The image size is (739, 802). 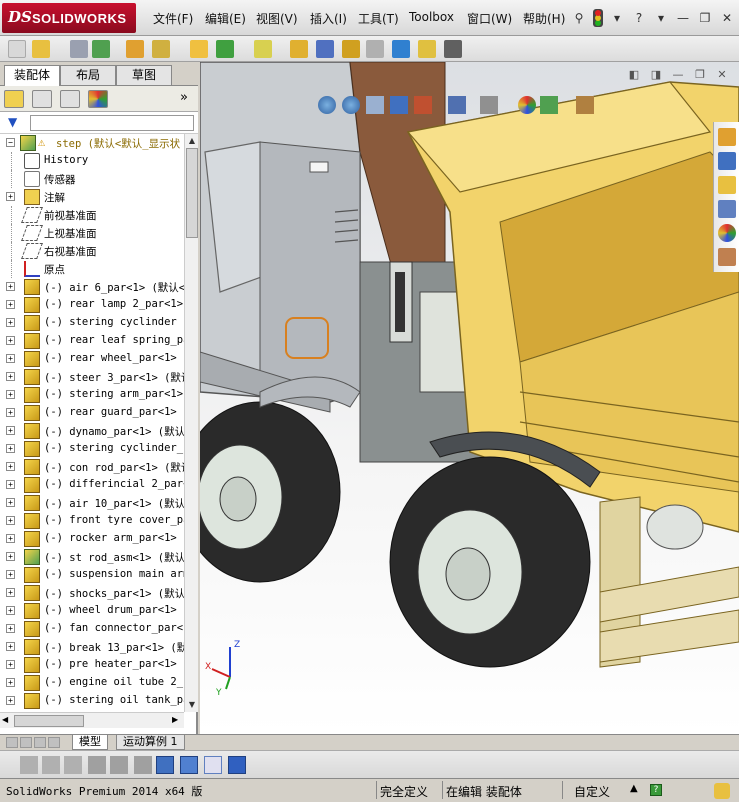 I want to click on tree-item: + (-) stering cyclinder r, so click(x=92, y=323).